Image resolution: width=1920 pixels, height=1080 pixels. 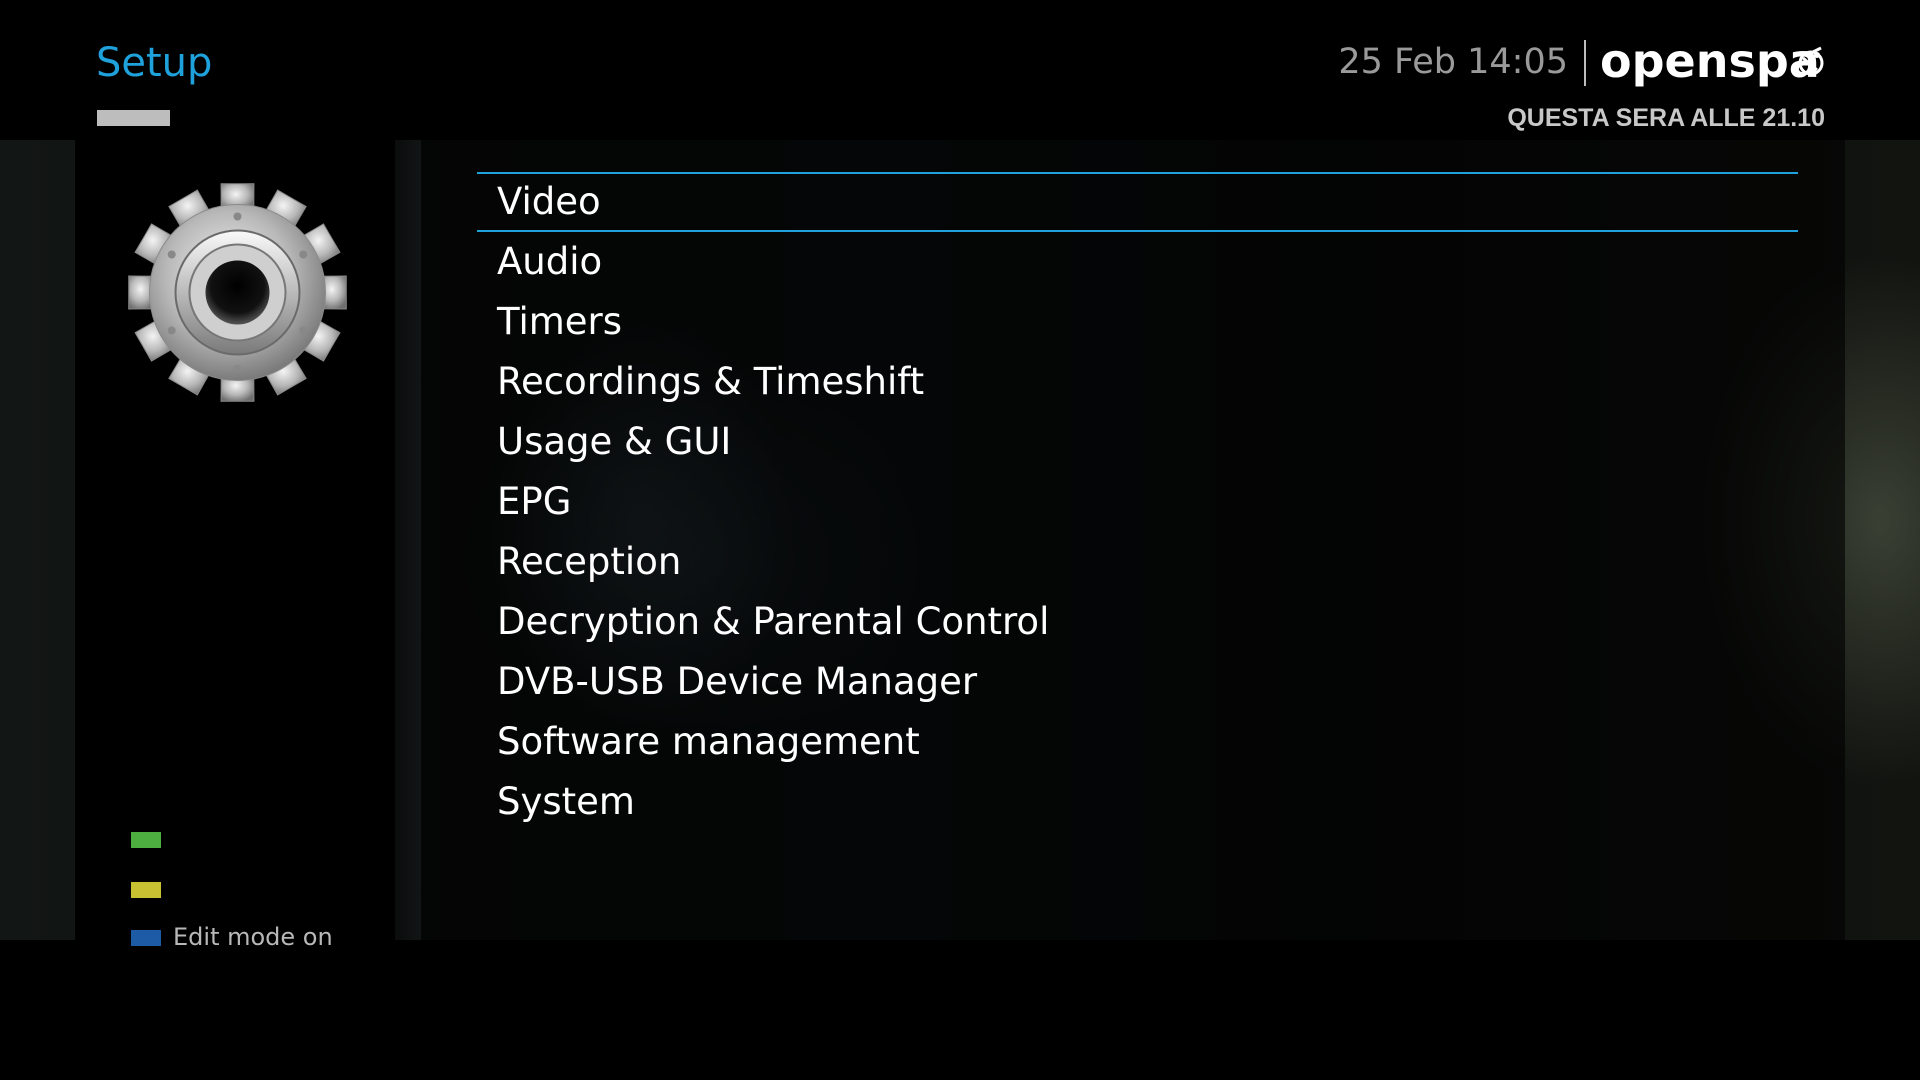 I want to click on green-key-legend, so click(x=256, y=842).